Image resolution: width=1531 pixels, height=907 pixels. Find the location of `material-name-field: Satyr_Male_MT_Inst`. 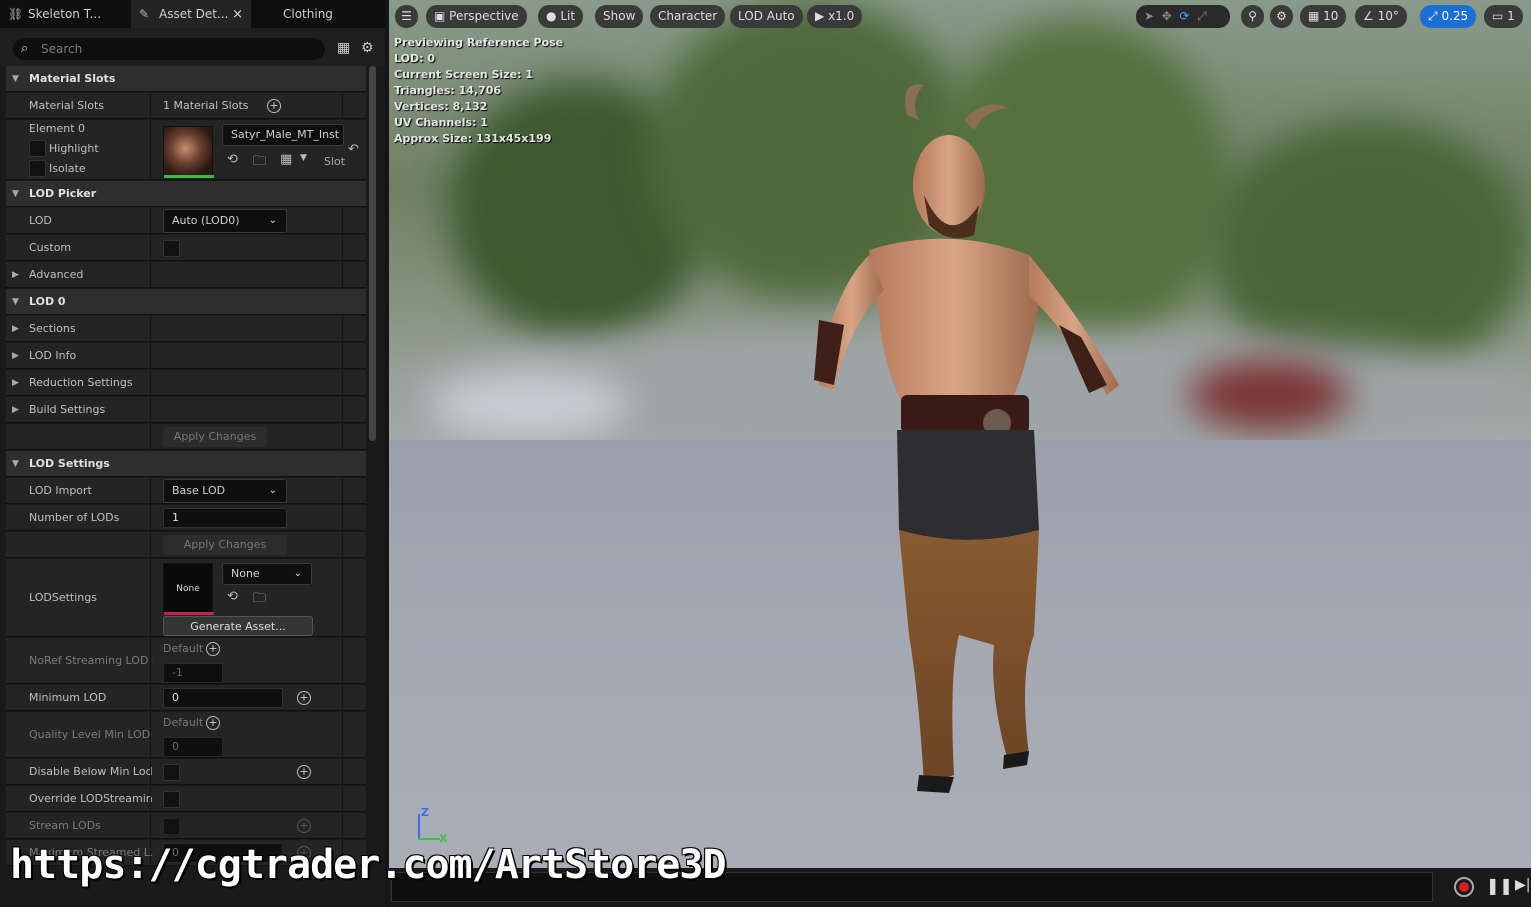

material-name-field: Satyr_Male_MT_Inst is located at coordinates (283, 135).